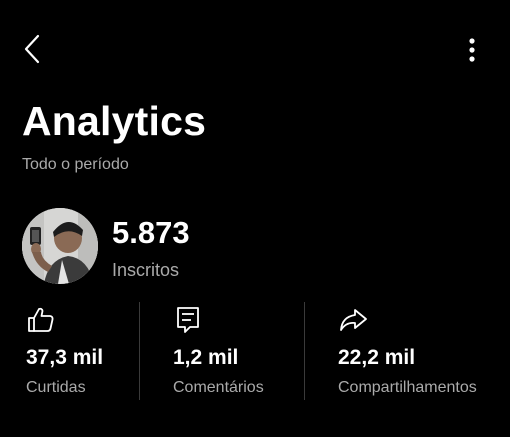 The height and width of the screenshot is (437, 510). Describe the element at coordinates (114, 121) in the screenshot. I see `page-title: Analytics` at that location.